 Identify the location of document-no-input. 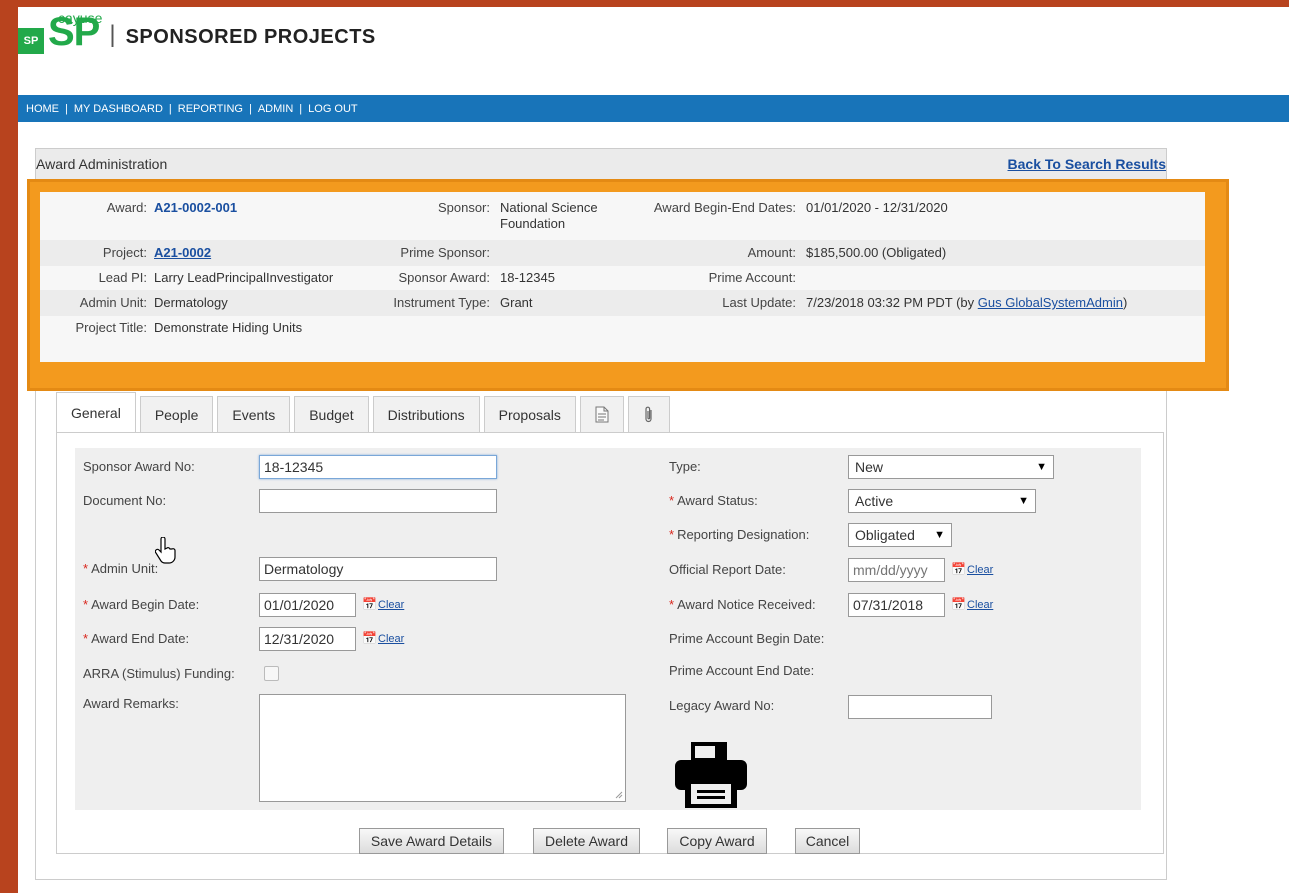
(378, 501).